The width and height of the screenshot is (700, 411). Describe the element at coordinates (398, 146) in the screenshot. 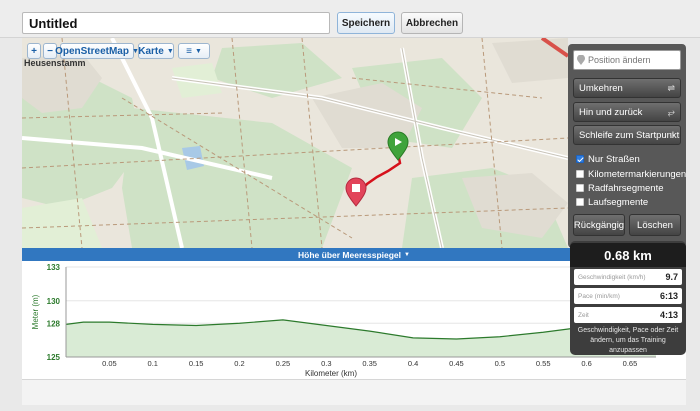

I see `start-marker-icon` at that location.